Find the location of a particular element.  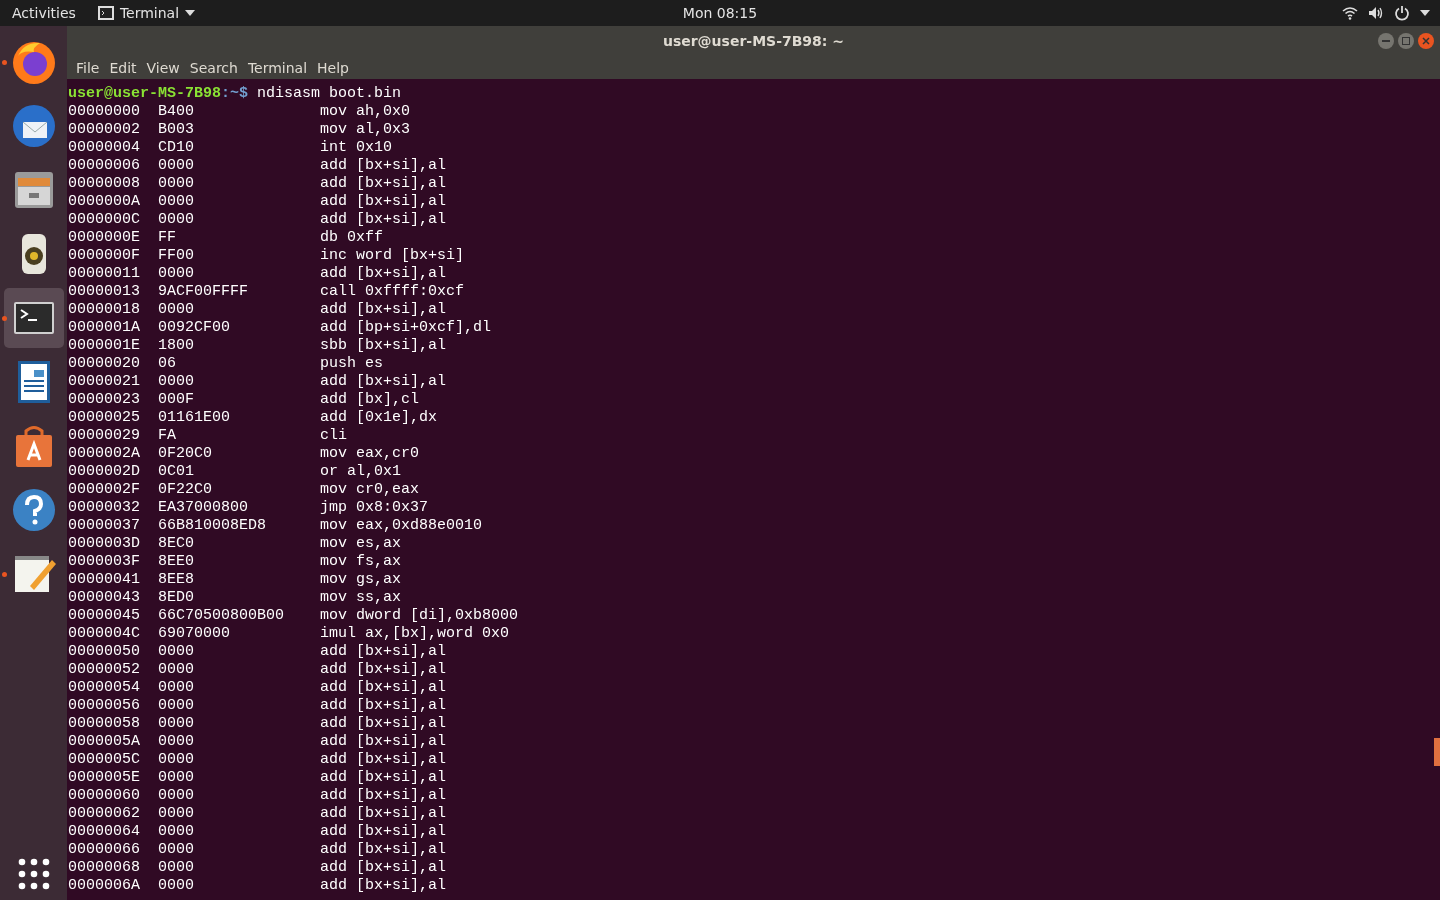

app-menu: Terminal is located at coordinates (149, 13).